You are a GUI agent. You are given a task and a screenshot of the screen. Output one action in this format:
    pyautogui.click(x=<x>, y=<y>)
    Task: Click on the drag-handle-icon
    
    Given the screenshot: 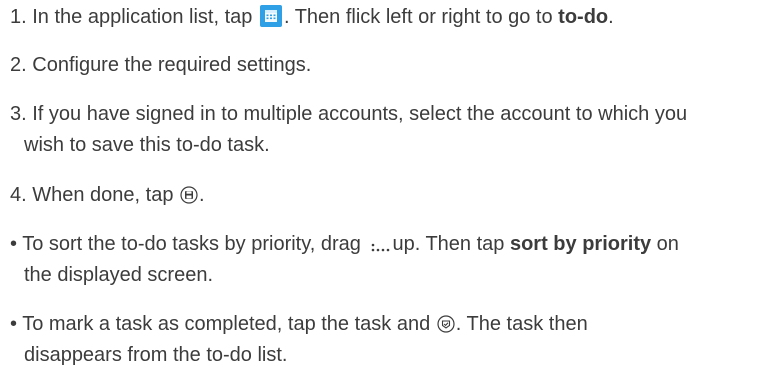 What is the action you would take?
    pyautogui.click(x=381, y=244)
    